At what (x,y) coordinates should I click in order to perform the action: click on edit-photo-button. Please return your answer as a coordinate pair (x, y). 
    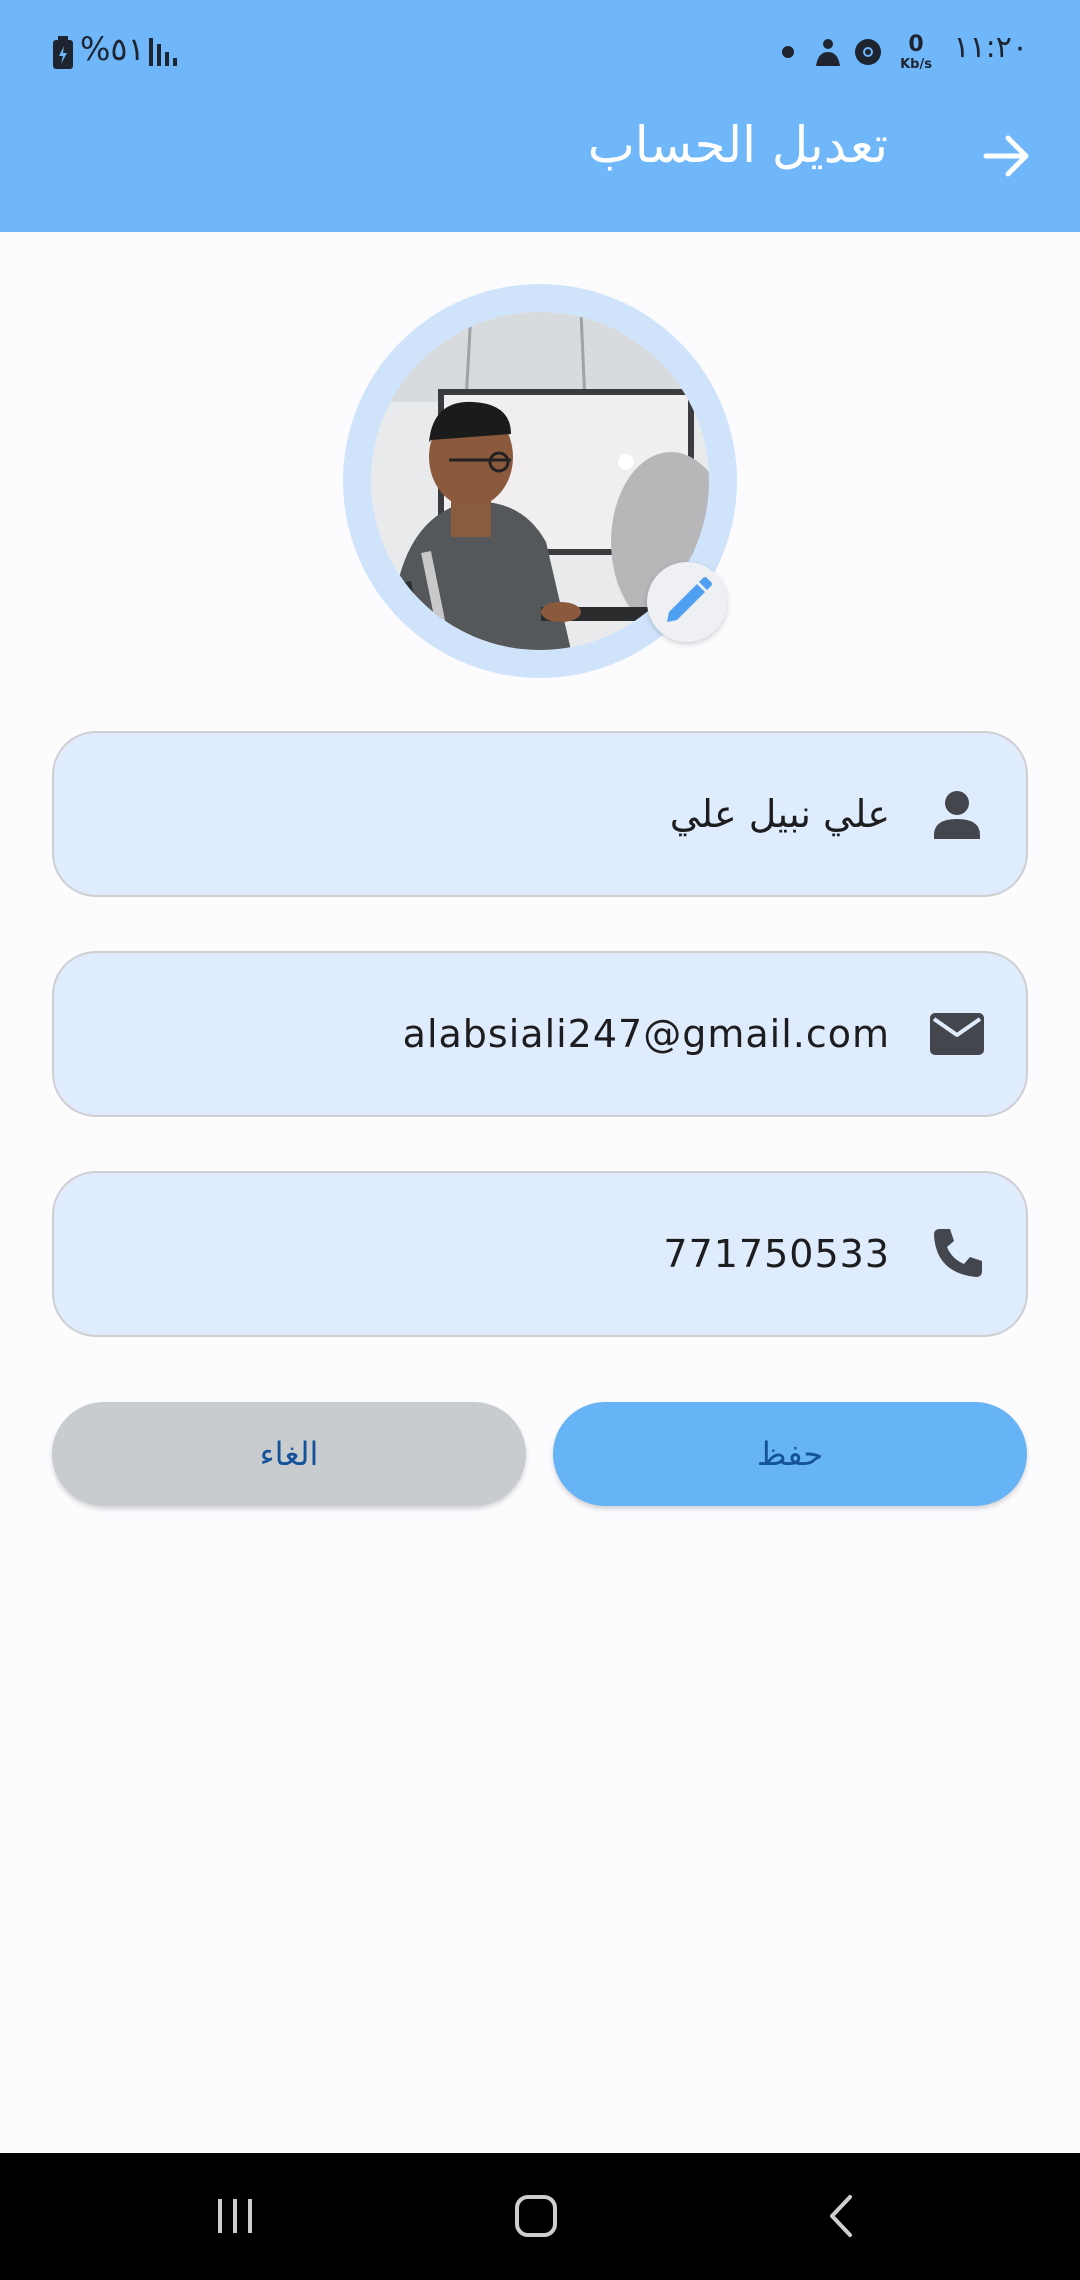
    Looking at the image, I should click on (687, 602).